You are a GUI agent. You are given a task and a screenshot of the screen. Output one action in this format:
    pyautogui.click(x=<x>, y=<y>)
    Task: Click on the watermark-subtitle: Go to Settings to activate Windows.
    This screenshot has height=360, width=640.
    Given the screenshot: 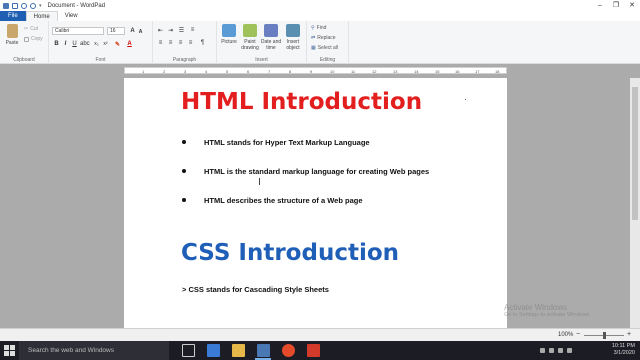 What is the action you would take?
    pyautogui.click(x=547, y=315)
    